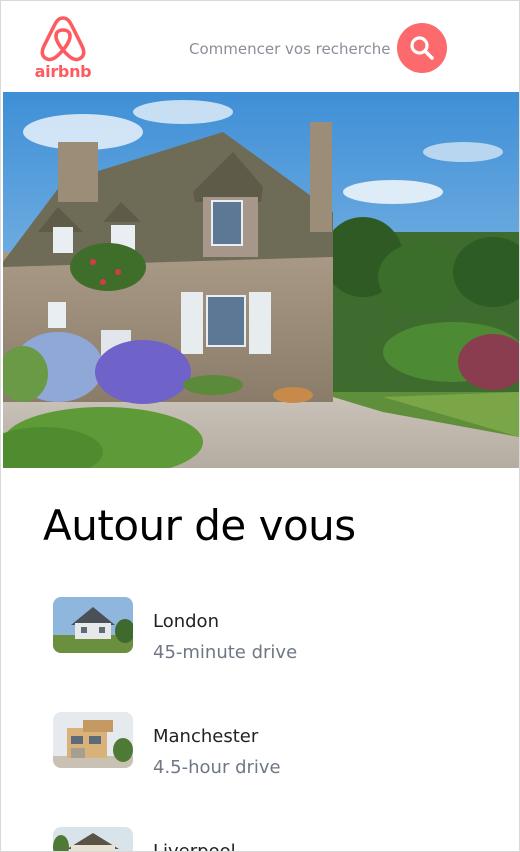 Image resolution: width=520 pixels, height=852 pixels. What do you see at coordinates (206, 736) in the screenshot?
I see `place-name: Manchester` at bounding box center [206, 736].